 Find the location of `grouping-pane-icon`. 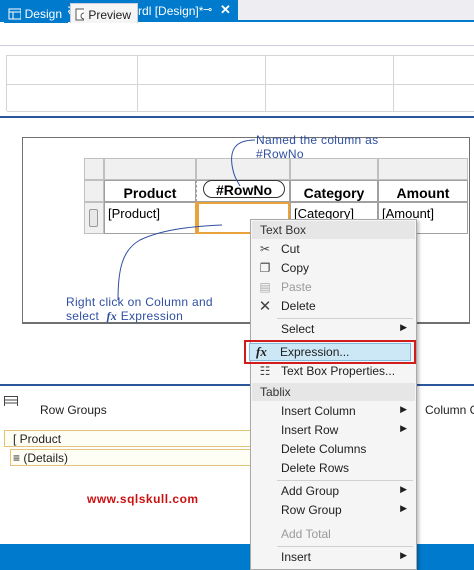

grouping-pane-icon is located at coordinates (11, 401).